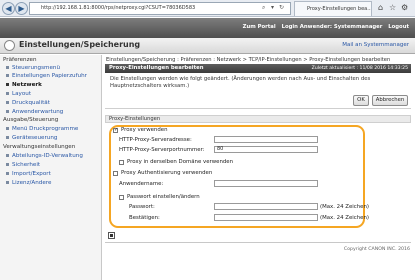 Image resolution: width=415 pixels, height=280 pixels. What do you see at coordinates (144, 130) in the screenshot?
I see `use-proxy-label: Proxy verwenden` at bounding box center [144, 130].